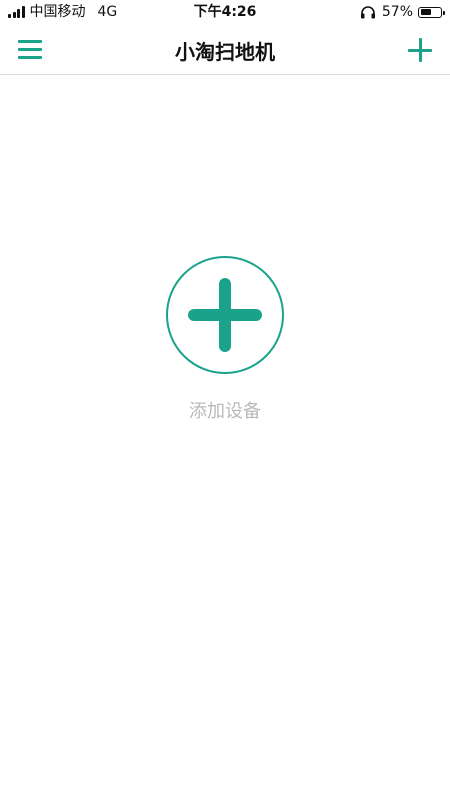  I want to click on battery-icon, so click(431, 12).